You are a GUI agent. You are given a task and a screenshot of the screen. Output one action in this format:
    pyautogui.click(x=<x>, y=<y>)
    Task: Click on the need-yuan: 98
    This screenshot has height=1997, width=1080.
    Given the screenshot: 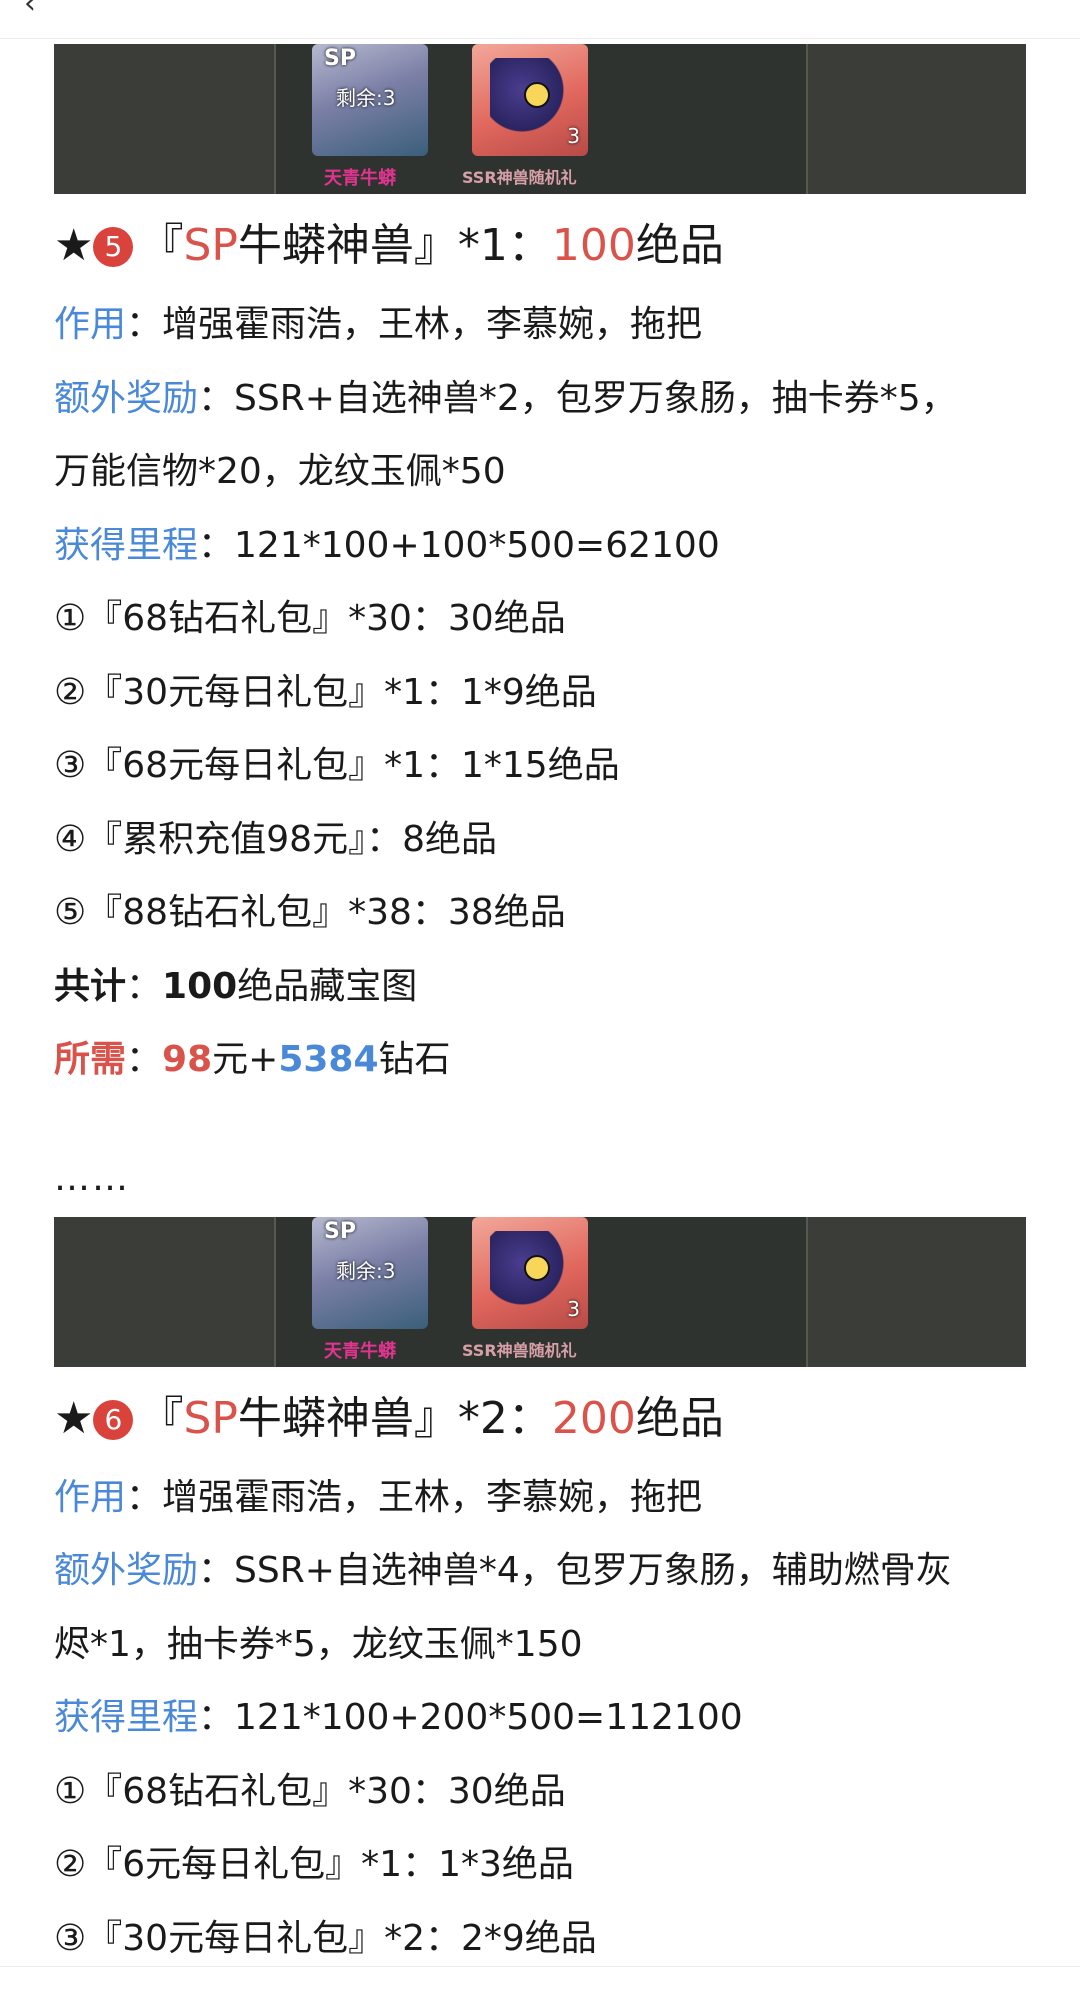 What is the action you would take?
    pyautogui.click(x=187, y=1059)
    